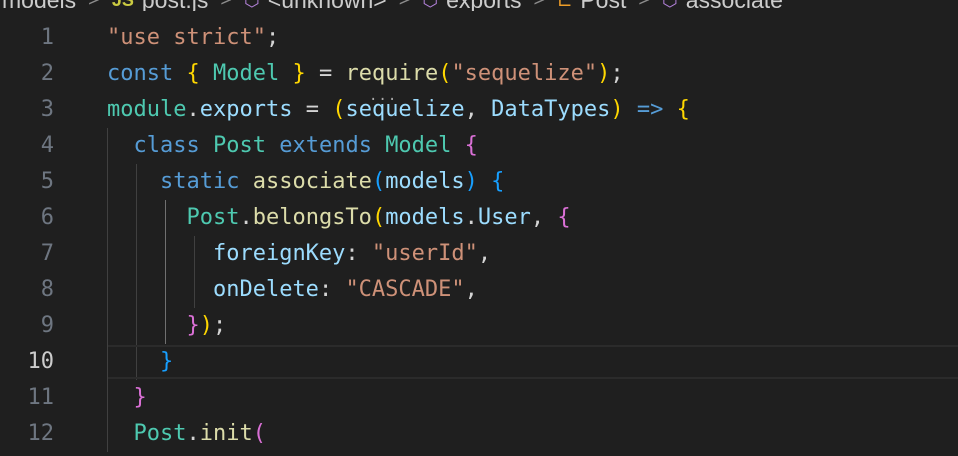  I want to click on code-text: foreignKey: "userId",, so click(299, 254).